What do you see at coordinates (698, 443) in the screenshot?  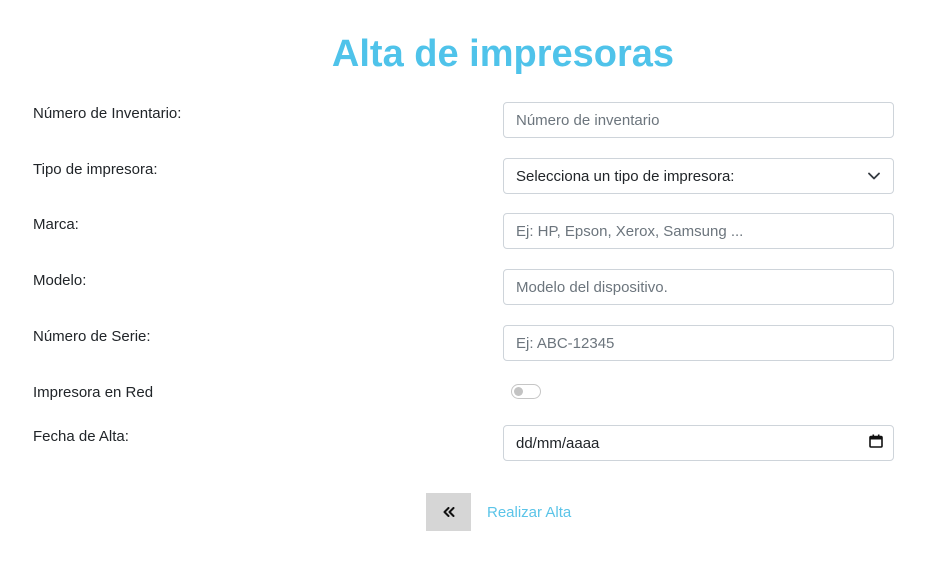 I see `registration-date-input: dd/mm/aaaa` at bounding box center [698, 443].